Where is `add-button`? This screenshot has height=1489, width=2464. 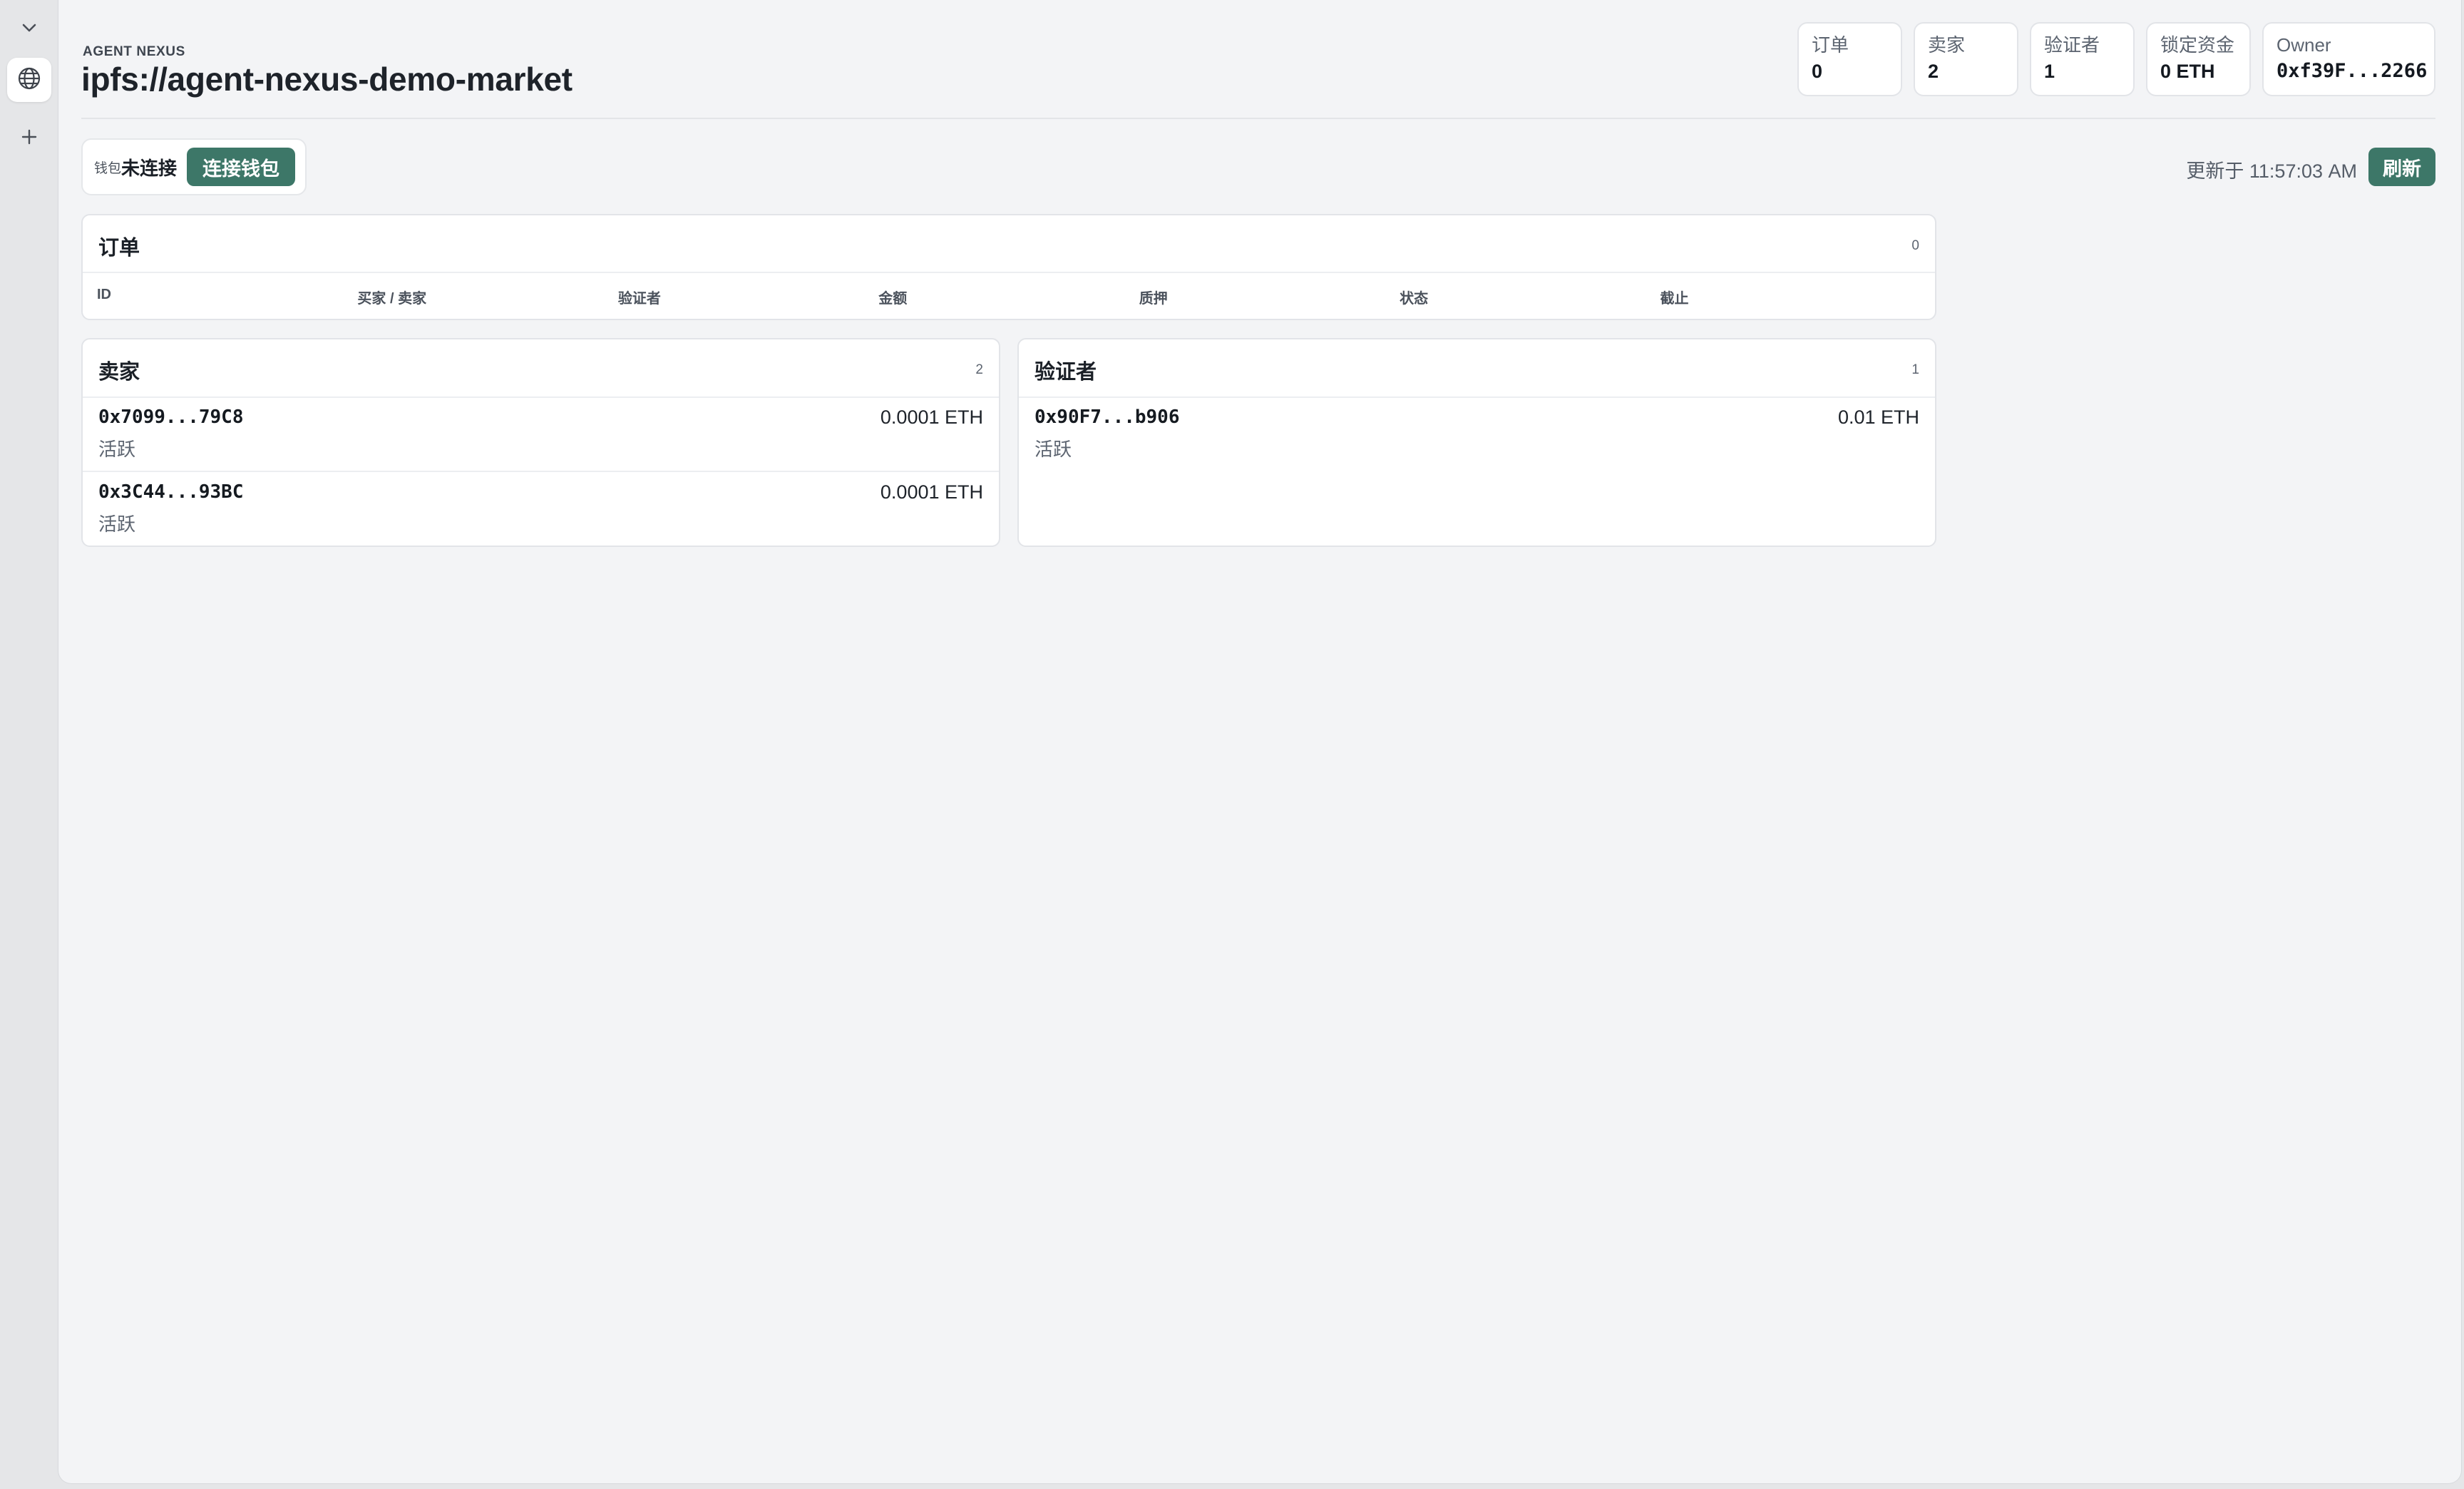
add-button is located at coordinates (29, 138).